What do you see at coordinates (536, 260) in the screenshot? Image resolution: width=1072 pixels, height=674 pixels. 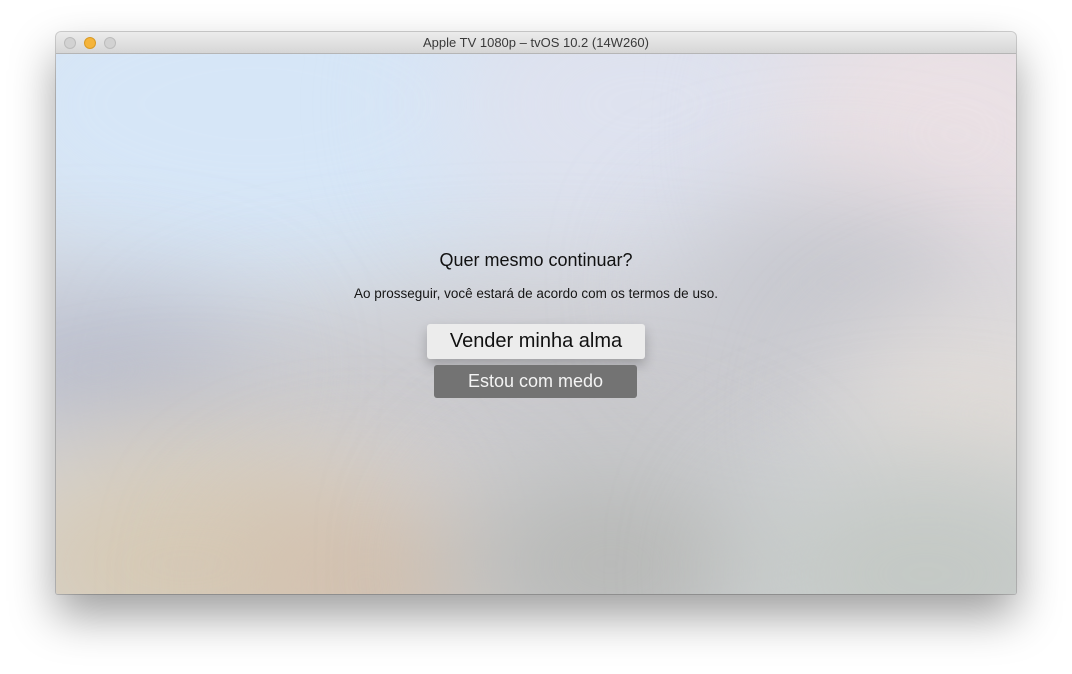 I see `dialog-title: Quer mesmo continuar?` at bounding box center [536, 260].